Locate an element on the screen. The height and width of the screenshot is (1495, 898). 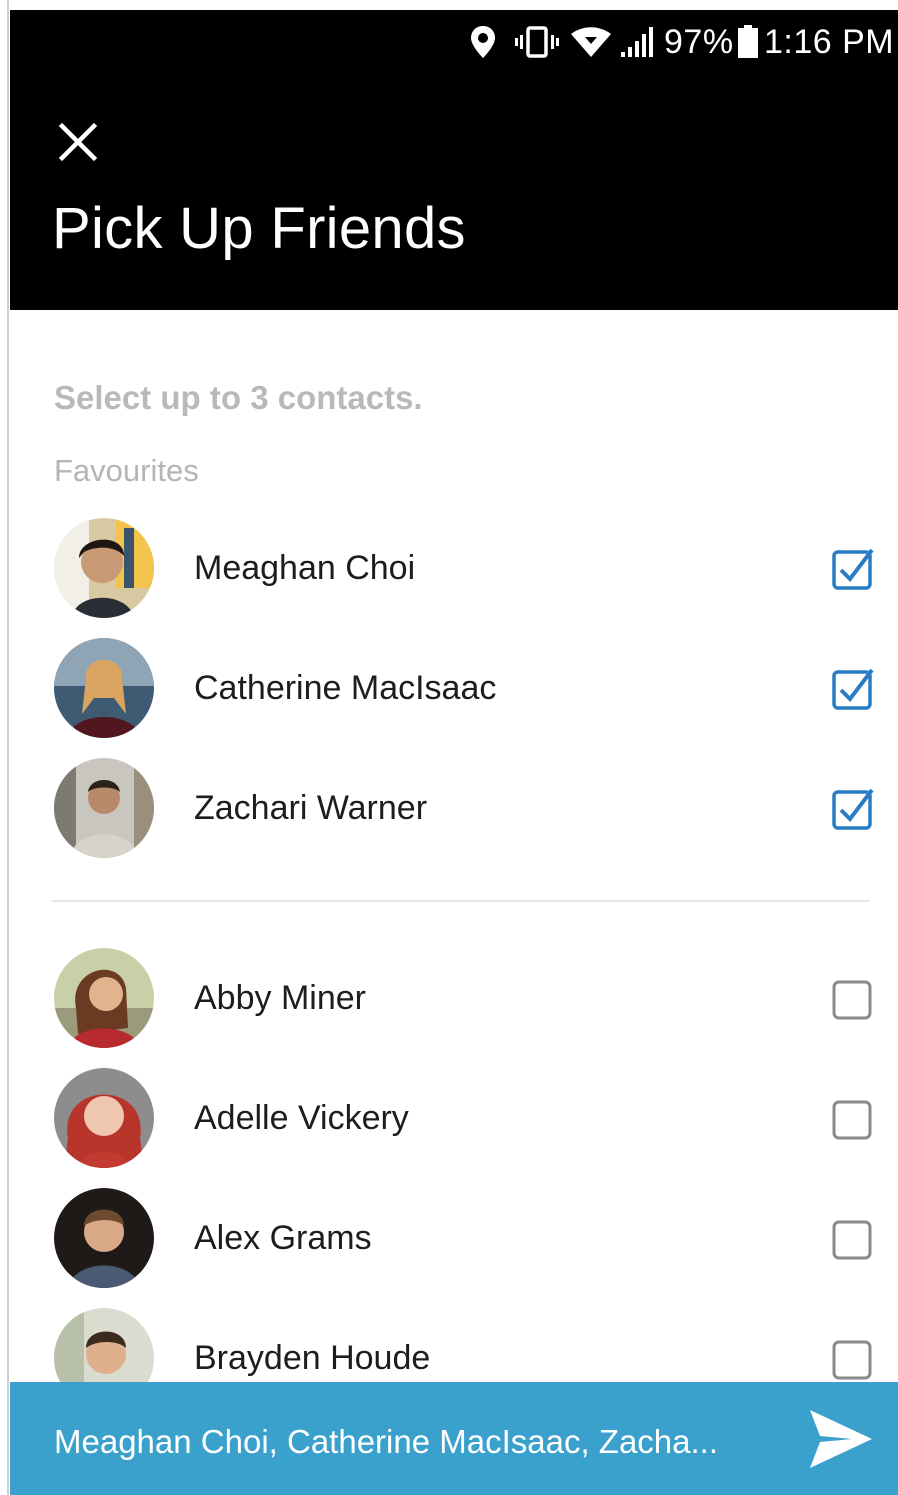
contact-name: Meaghan Choi is located at coordinates (305, 568).